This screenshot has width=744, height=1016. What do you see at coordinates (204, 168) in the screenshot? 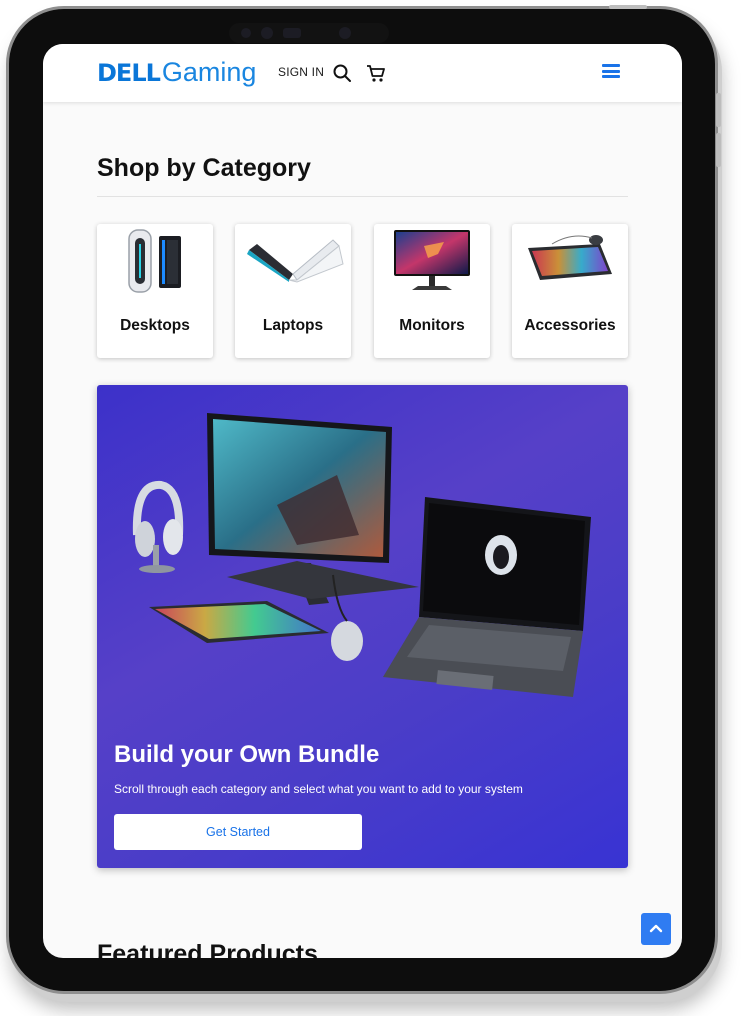
I see `section-title: Shop by Category` at bounding box center [204, 168].